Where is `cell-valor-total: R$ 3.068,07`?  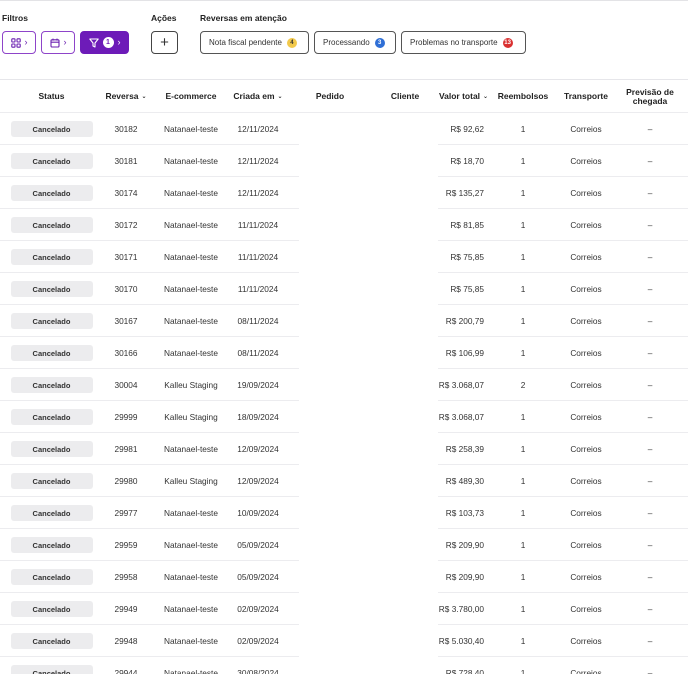
cell-valor-total: R$ 3.068,07 is located at coordinates (461, 417).